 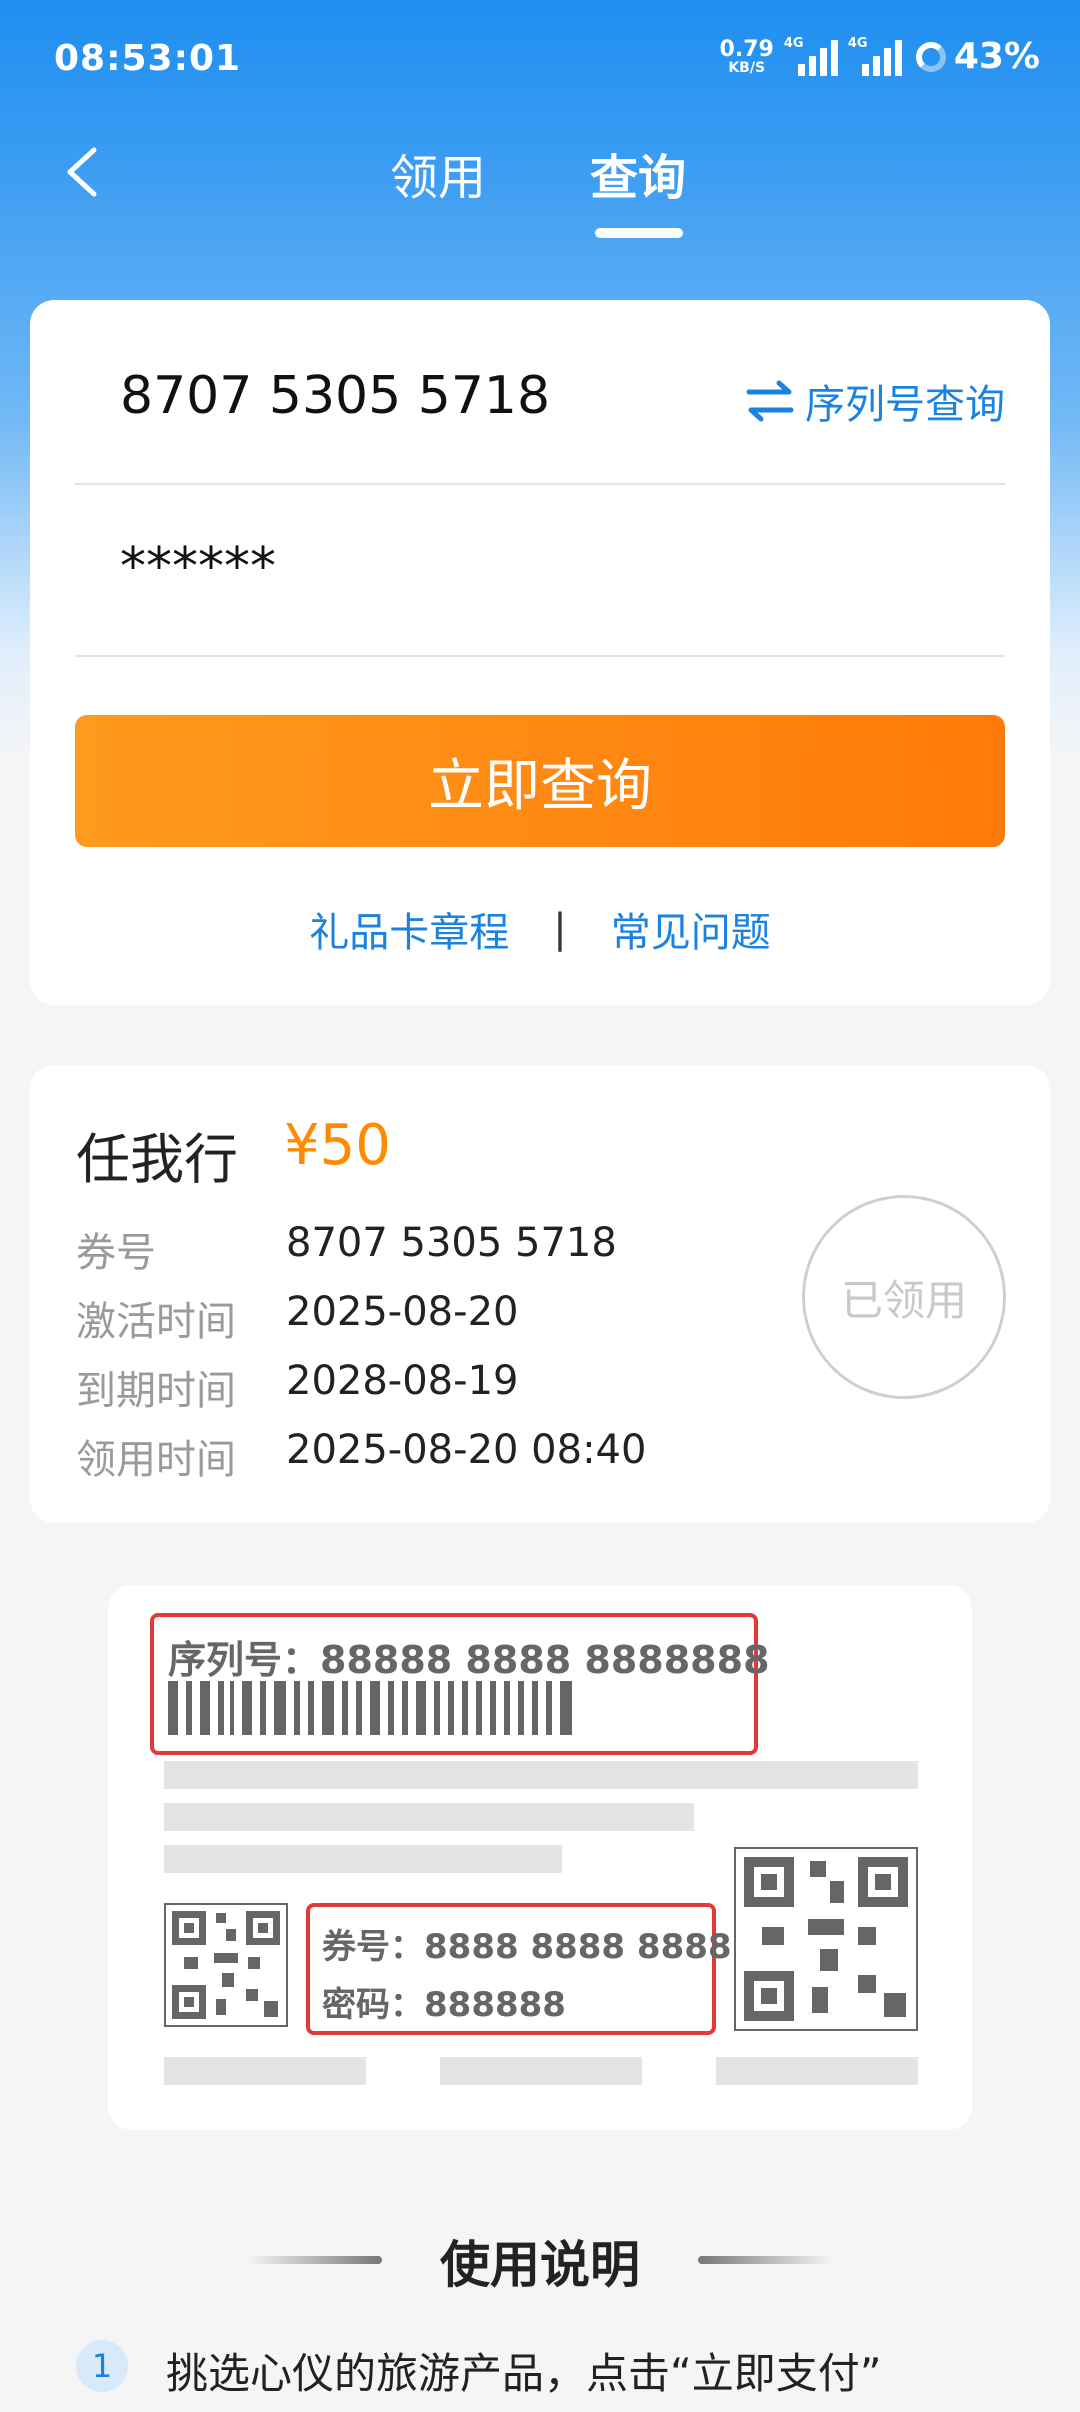 I want to click on status-time: 08:53:01, so click(x=148, y=58).